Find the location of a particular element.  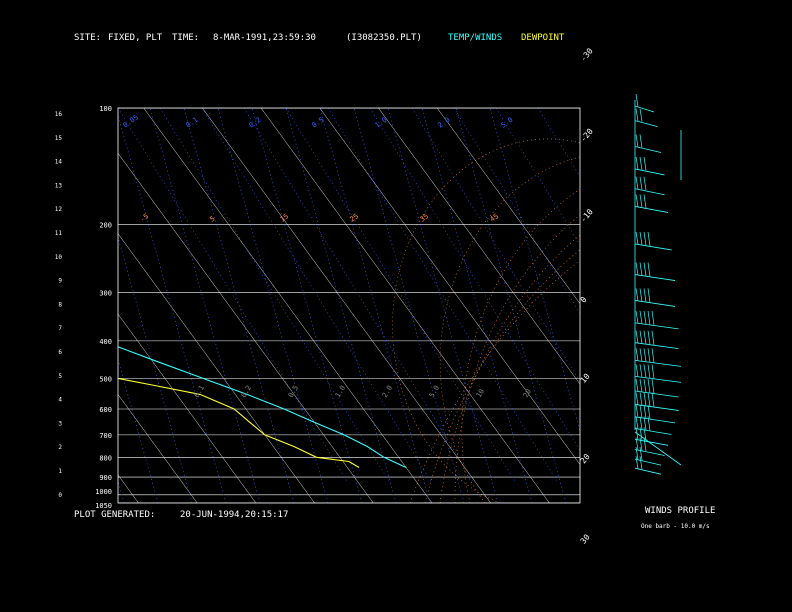

plot-generated-label: PLOT GENERATED: is located at coordinates (115, 515).